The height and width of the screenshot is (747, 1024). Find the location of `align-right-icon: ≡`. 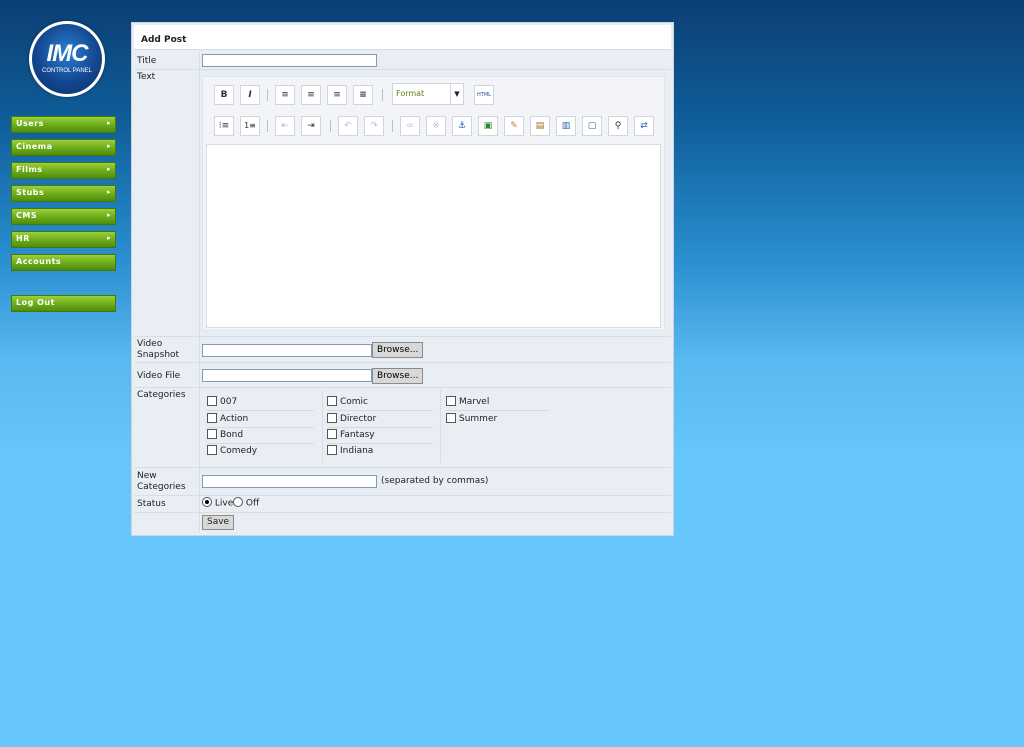

align-right-icon: ≡ is located at coordinates (337, 95).